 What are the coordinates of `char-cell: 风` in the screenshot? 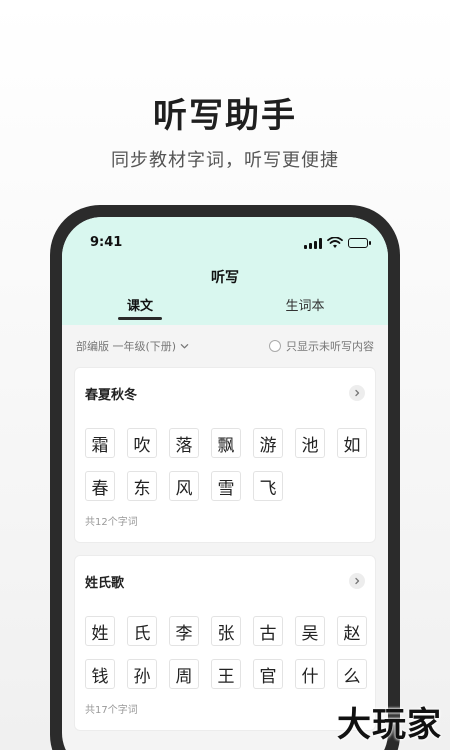 It's located at (184, 486).